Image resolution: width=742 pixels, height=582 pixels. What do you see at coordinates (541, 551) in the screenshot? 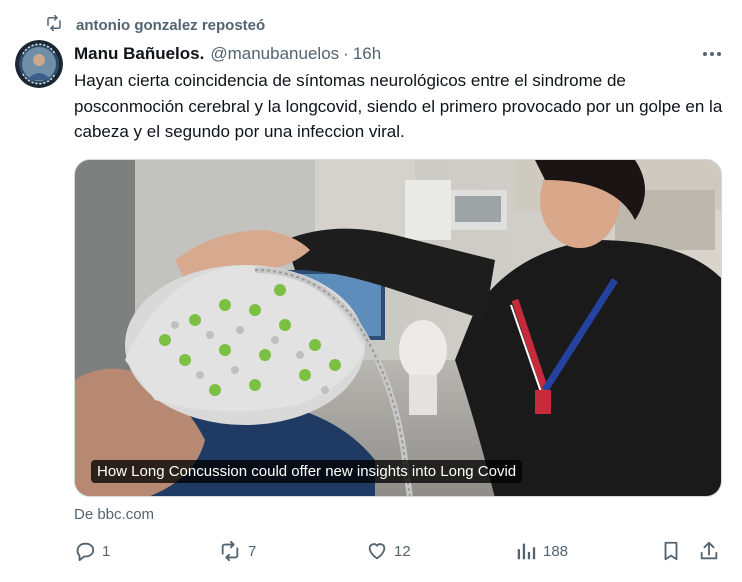
I see `views-button: 188` at bounding box center [541, 551].